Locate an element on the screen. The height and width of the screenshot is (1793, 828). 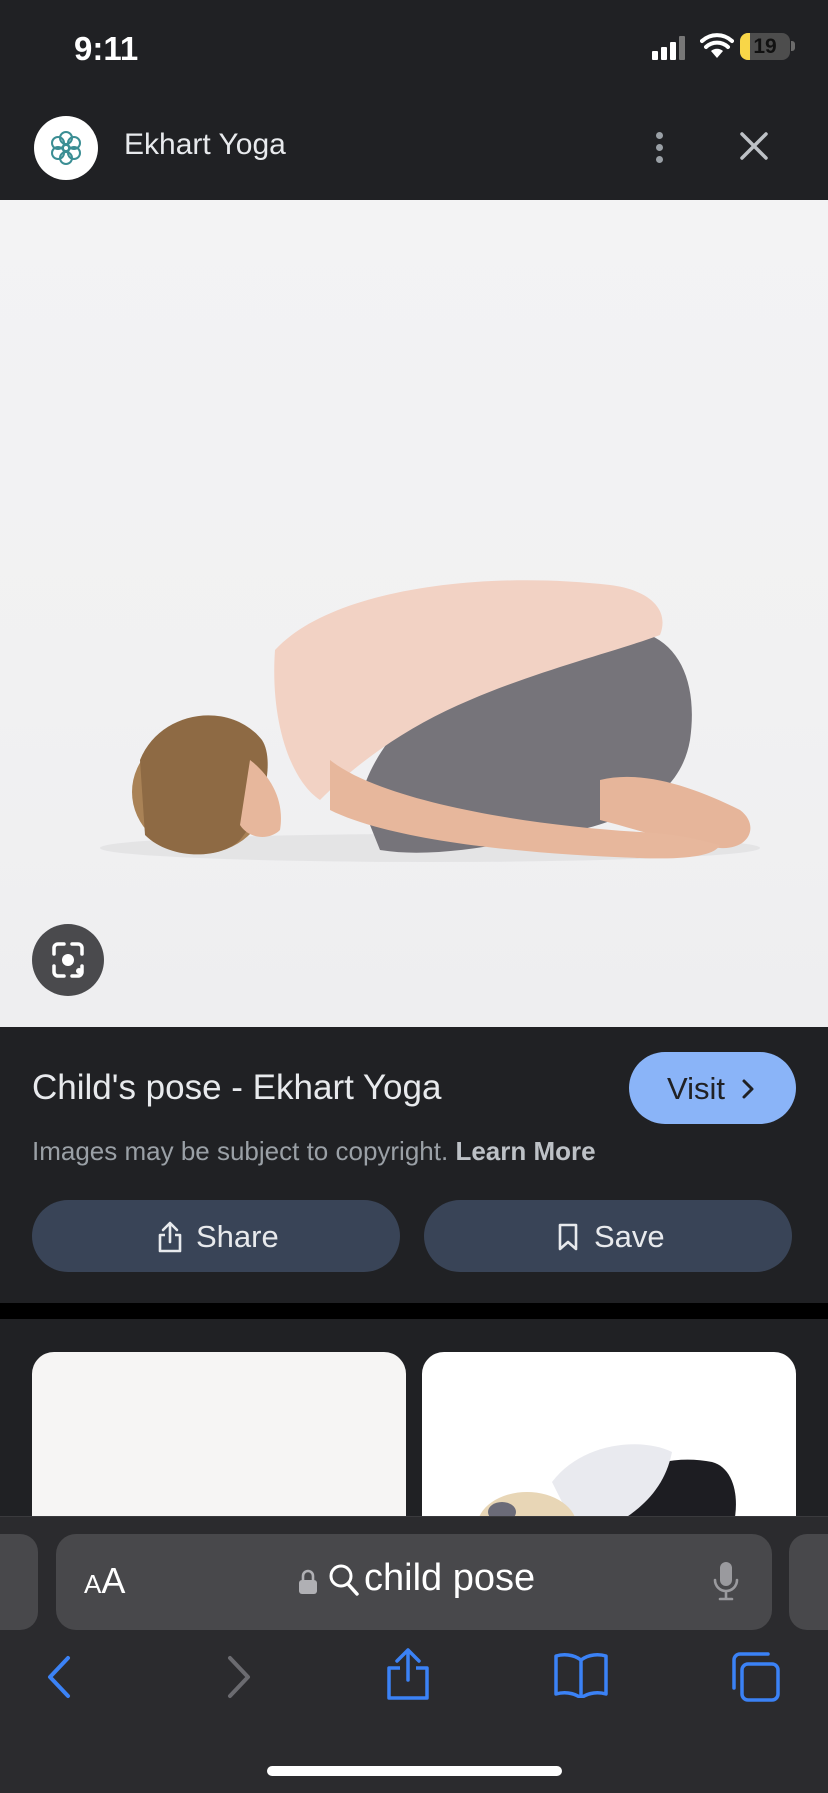
lens-icon is located at coordinates (68, 960).